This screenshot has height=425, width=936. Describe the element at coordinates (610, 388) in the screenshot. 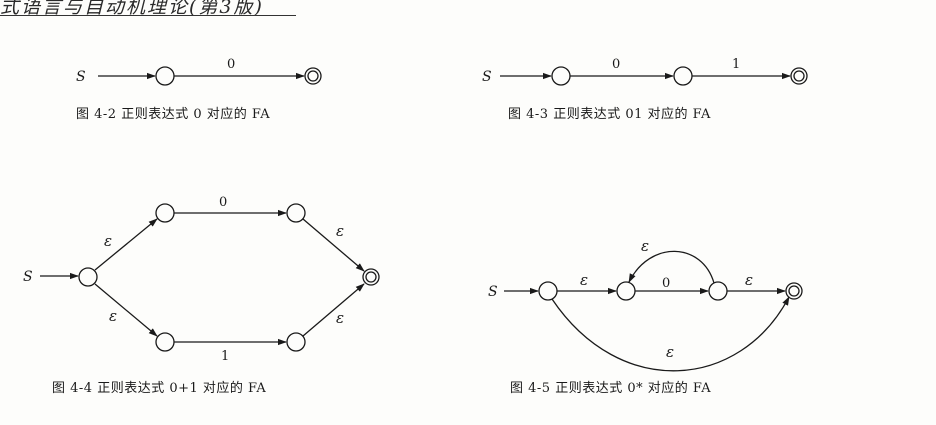

I see `figure-caption: 图 4-5 正则表达式 0* 对应的 FA` at that location.